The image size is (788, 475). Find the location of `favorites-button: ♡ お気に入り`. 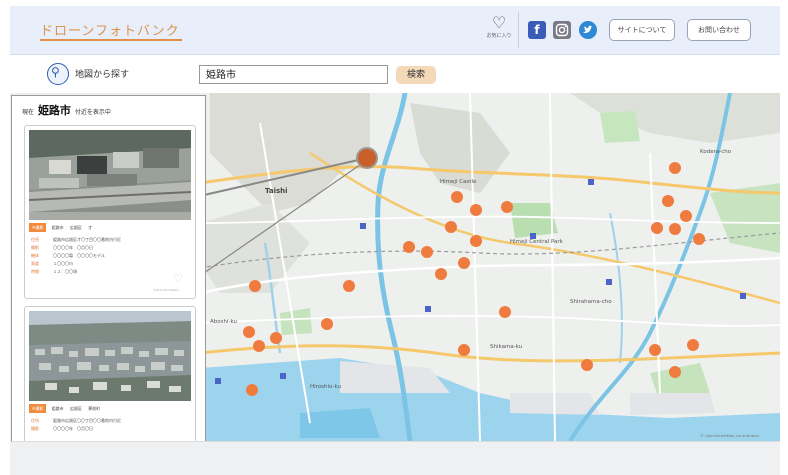

favorites-button: ♡ お気に入り is located at coordinates (499, 31).